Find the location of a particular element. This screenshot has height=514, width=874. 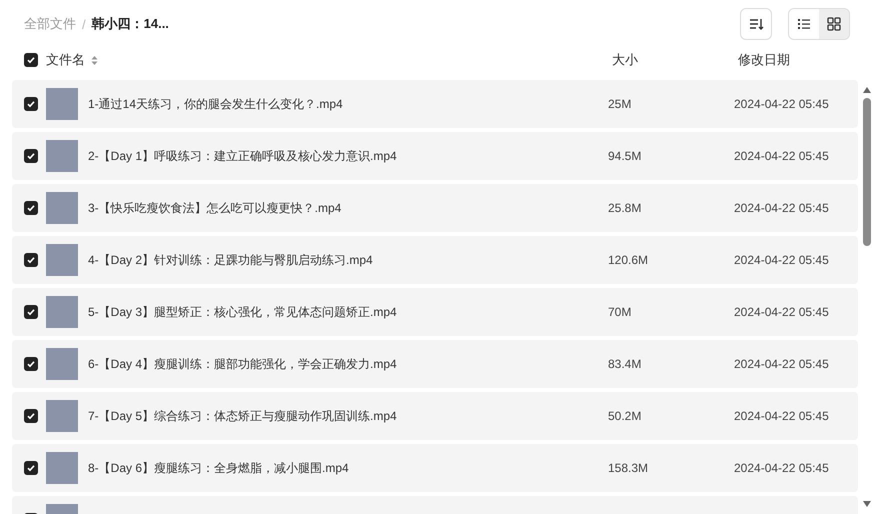

column-header: 修改日期 is located at coordinates (764, 60).